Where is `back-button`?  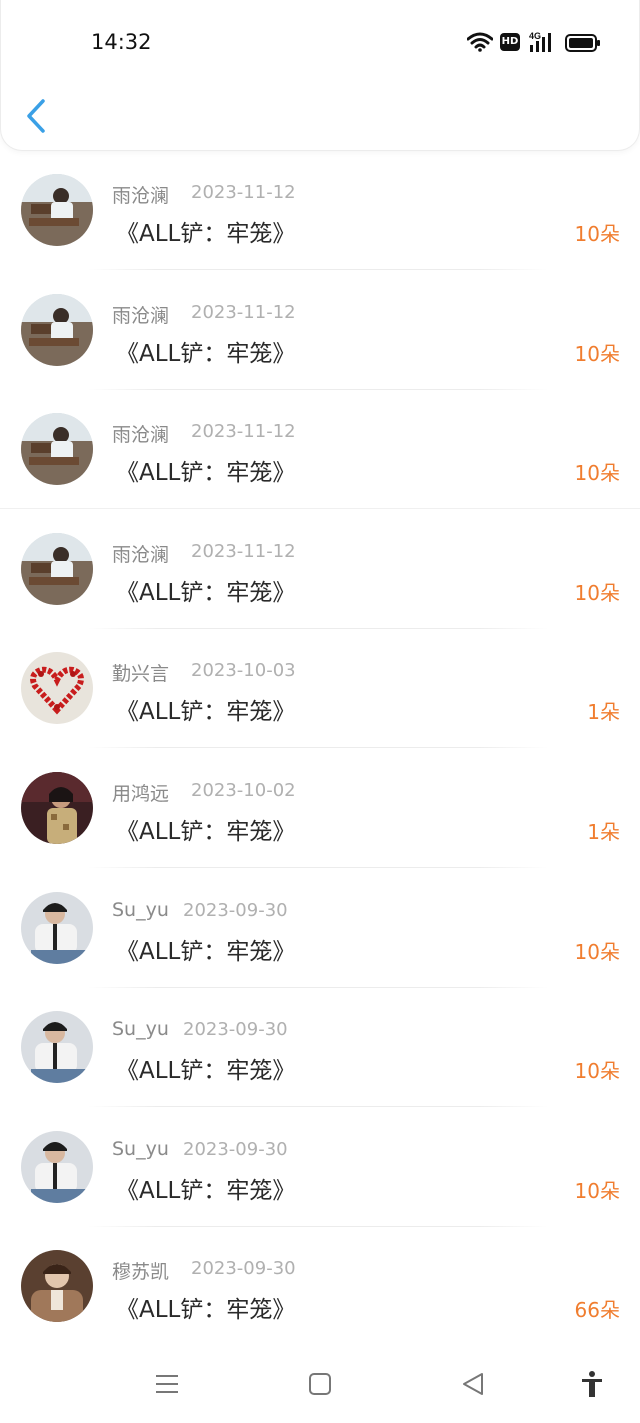
back-button is located at coordinates (37, 116).